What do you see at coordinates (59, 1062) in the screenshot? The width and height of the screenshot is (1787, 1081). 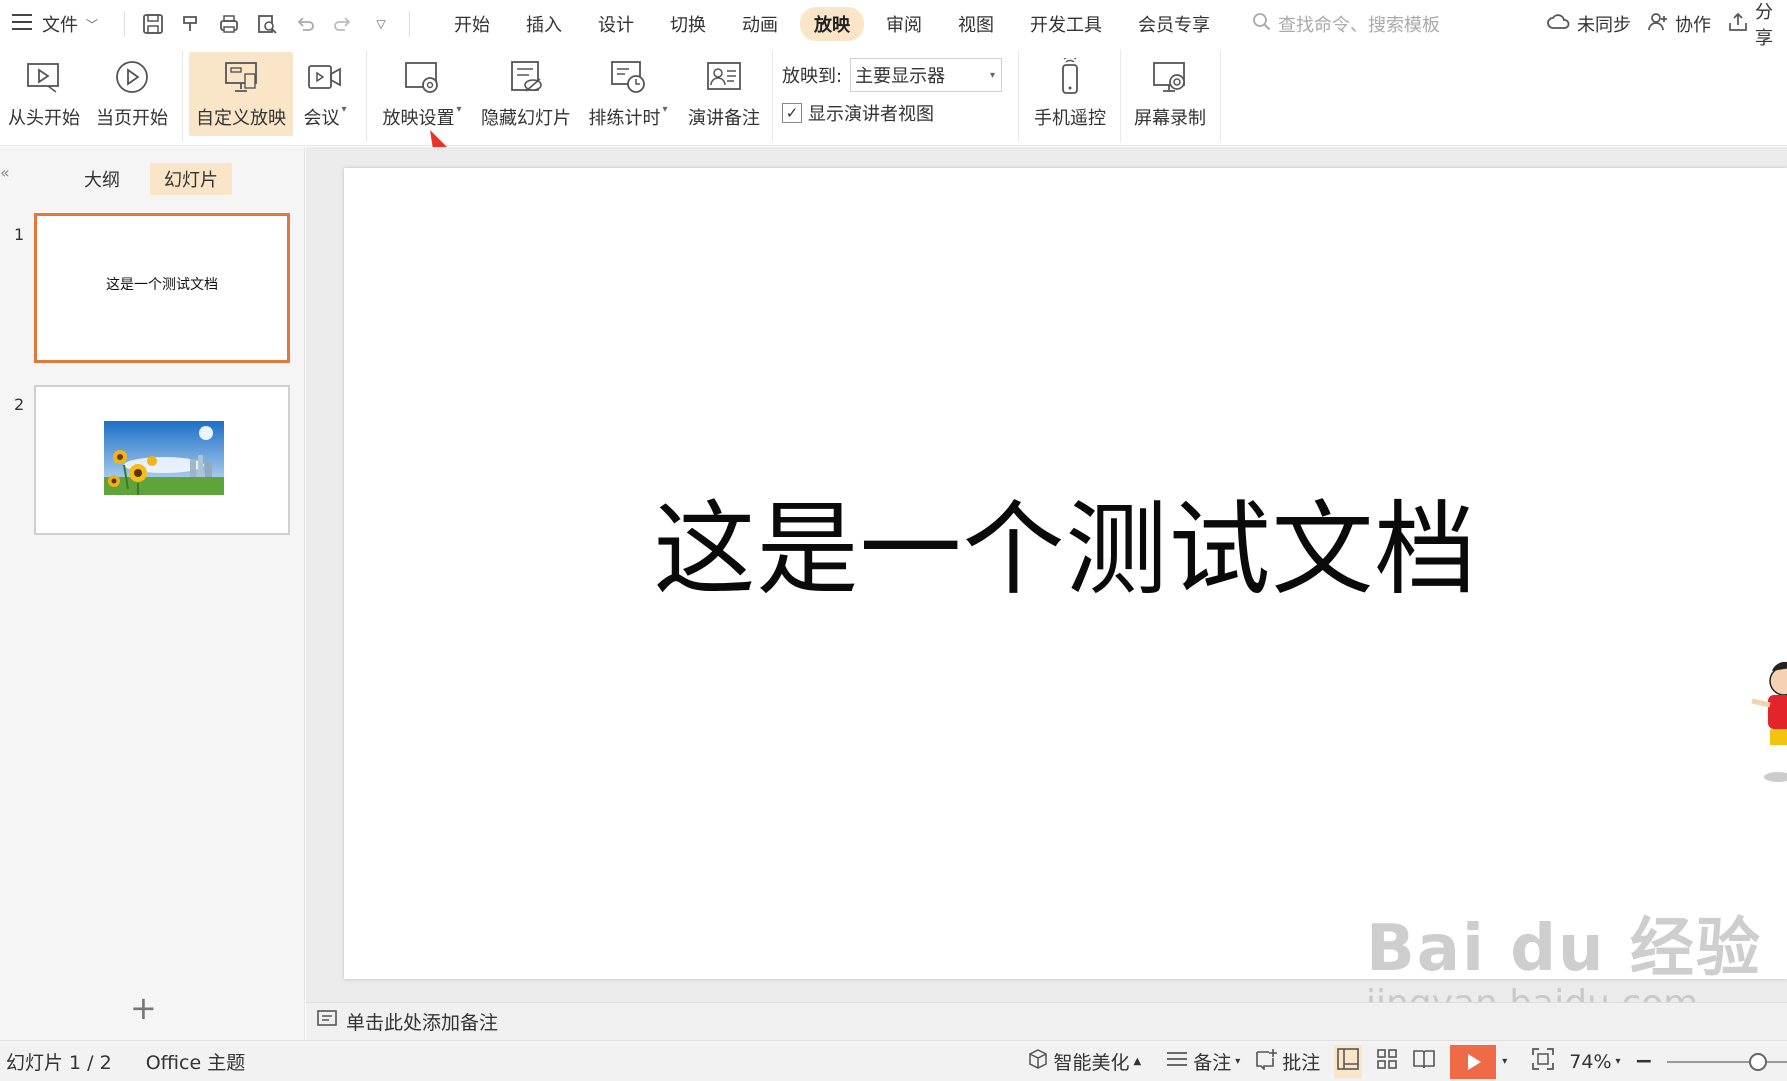 I see `slide-count: 幻灯片 1 / 2` at bounding box center [59, 1062].